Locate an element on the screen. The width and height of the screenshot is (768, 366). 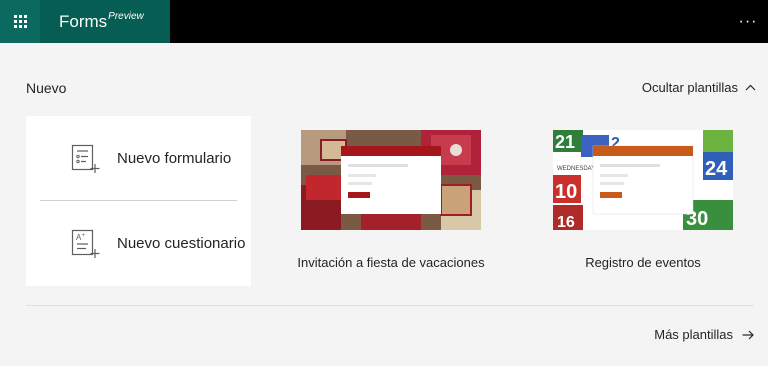
more-options-button: ··· is located at coordinates (748, 21).